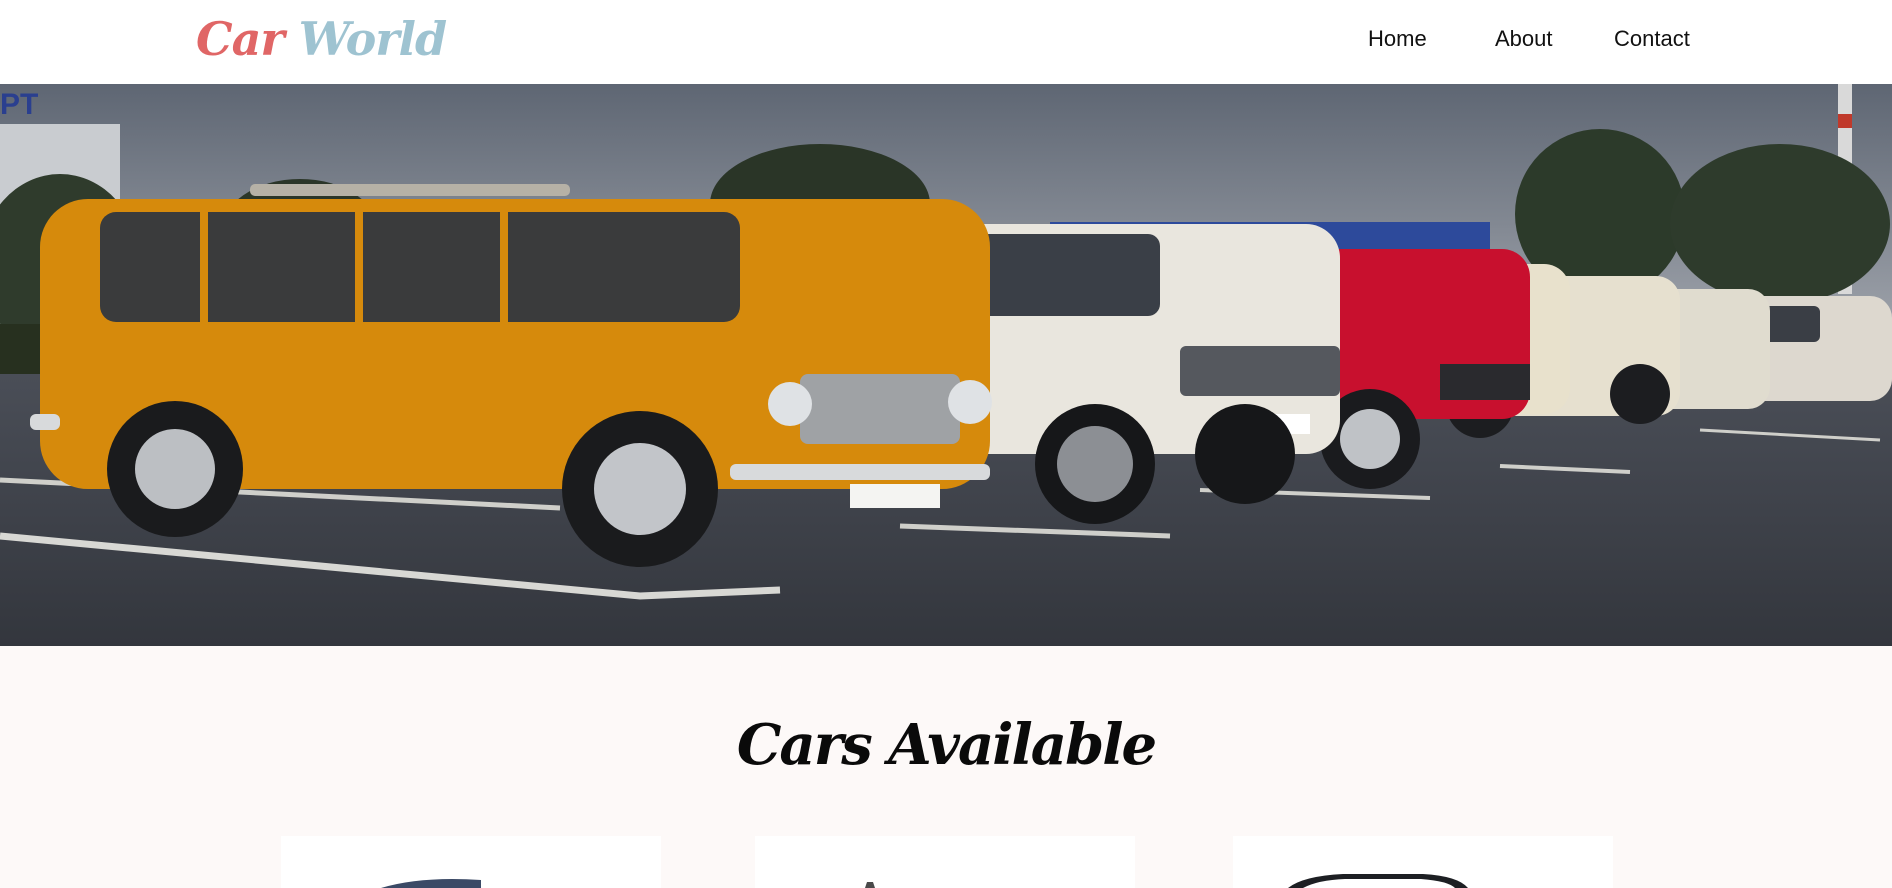  Describe the element at coordinates (372, 39) in the screenshot. I see `logo-world-text: World` at that location.